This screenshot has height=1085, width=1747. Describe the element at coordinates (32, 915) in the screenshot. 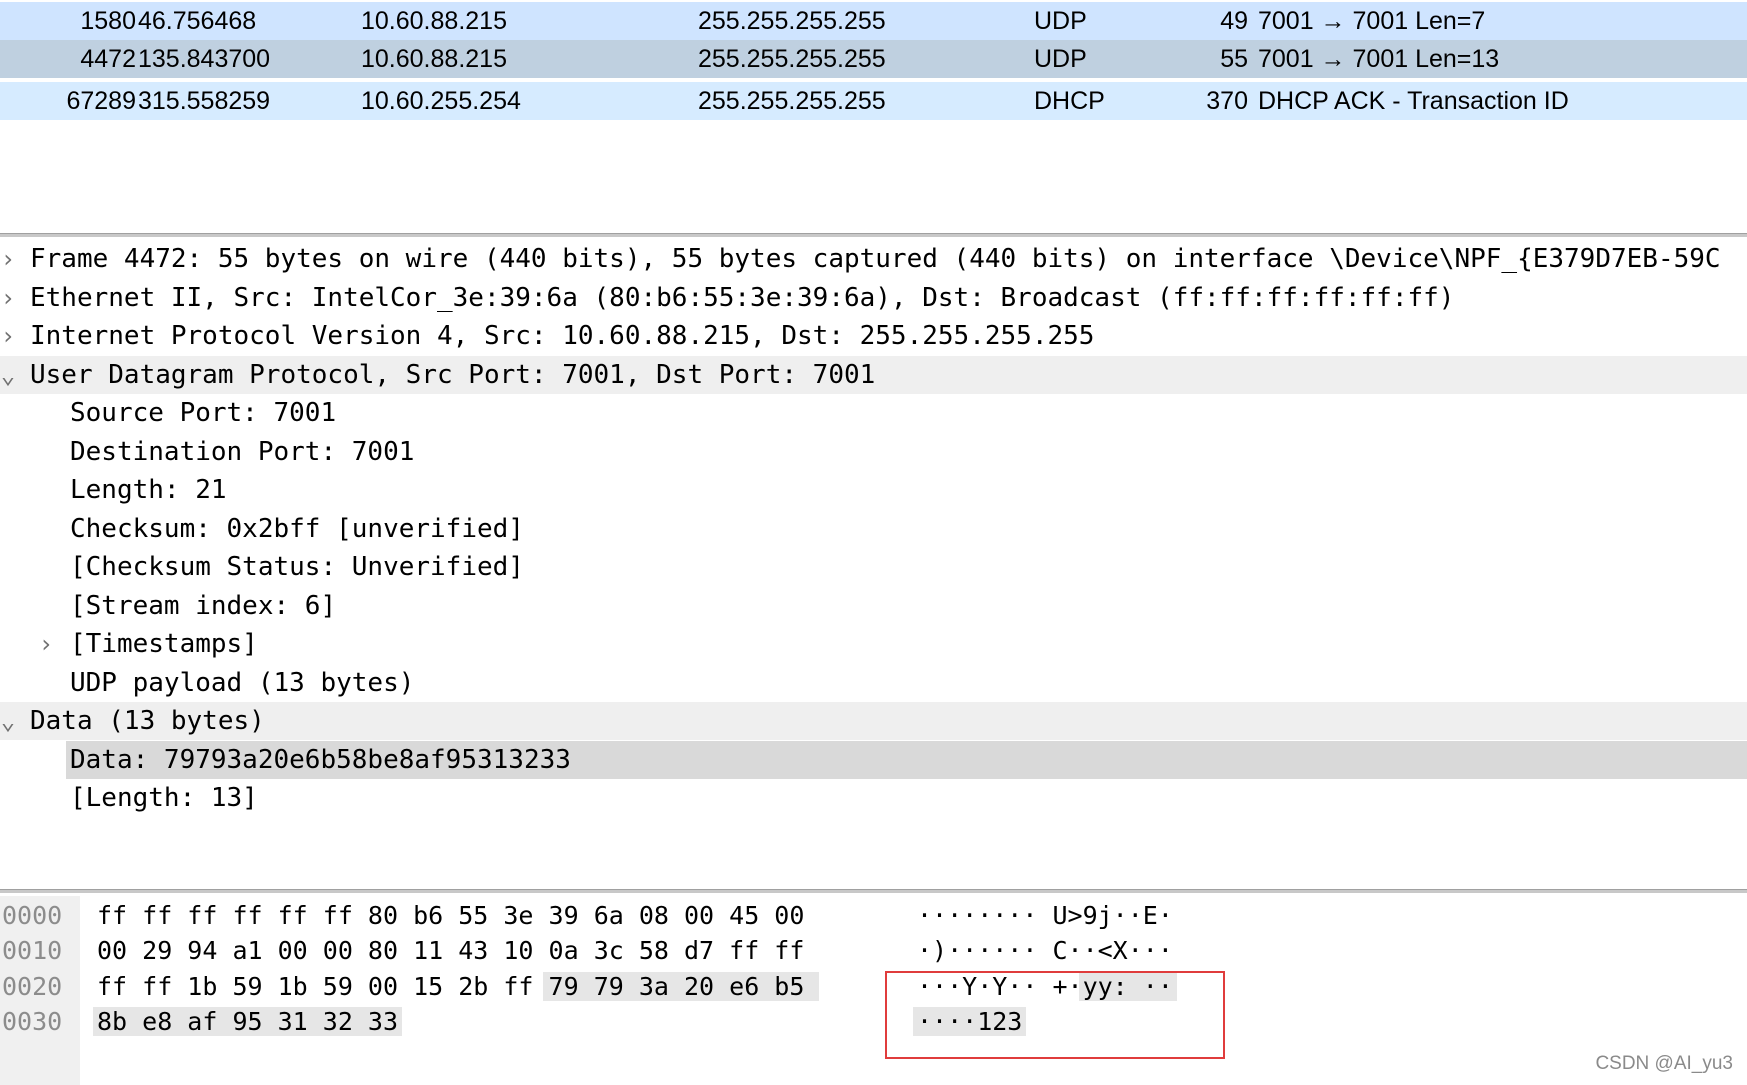

I see `hex-offset: 0000` at that location.